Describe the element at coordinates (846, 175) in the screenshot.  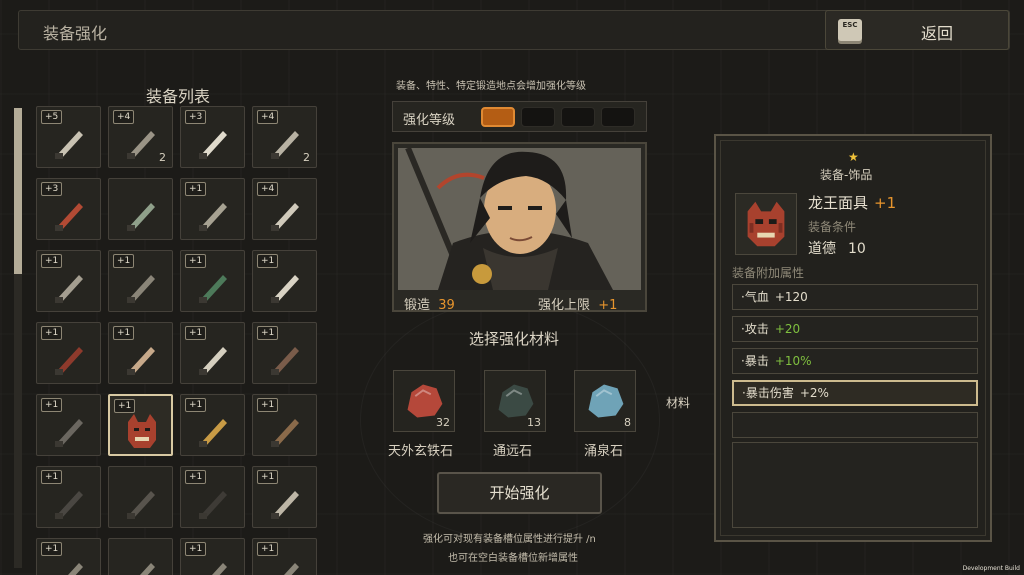
I see `equipment-category: 装备-饰品` at that location.